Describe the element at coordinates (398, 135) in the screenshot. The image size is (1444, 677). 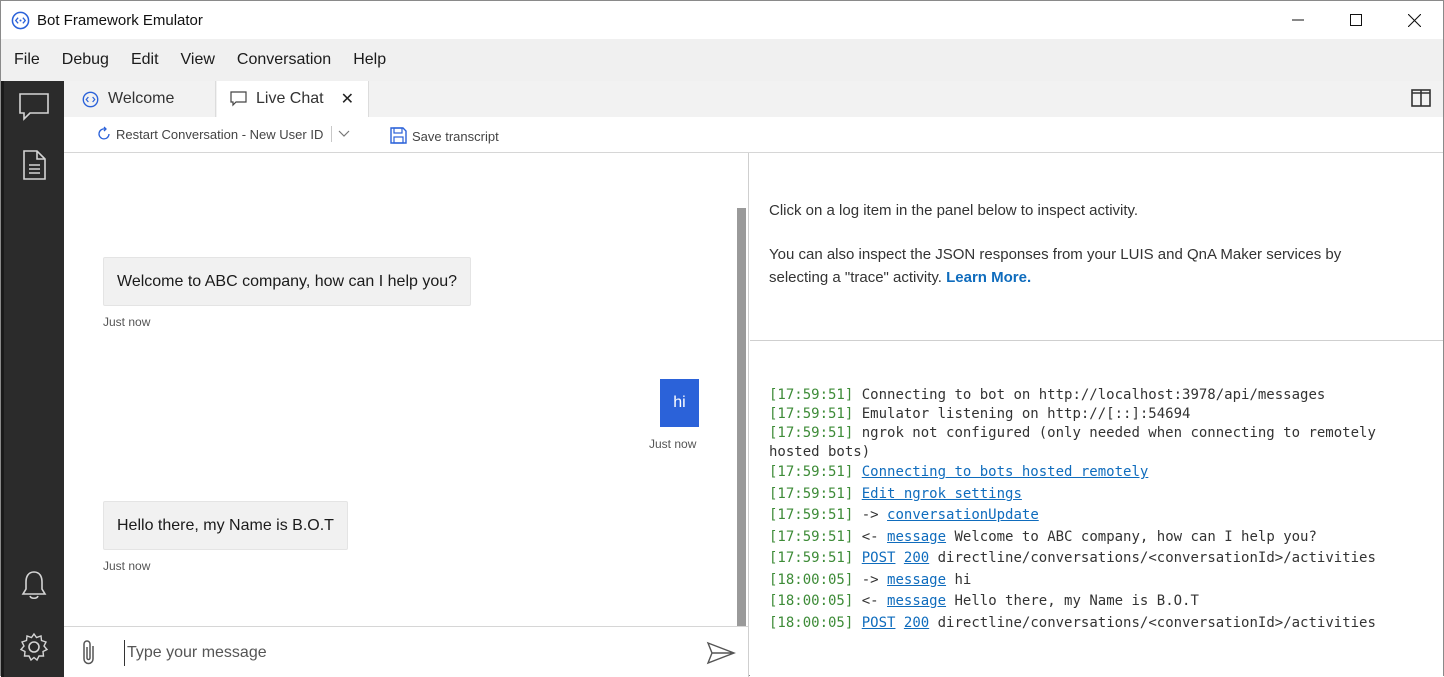
I see `save-icon` at that location.